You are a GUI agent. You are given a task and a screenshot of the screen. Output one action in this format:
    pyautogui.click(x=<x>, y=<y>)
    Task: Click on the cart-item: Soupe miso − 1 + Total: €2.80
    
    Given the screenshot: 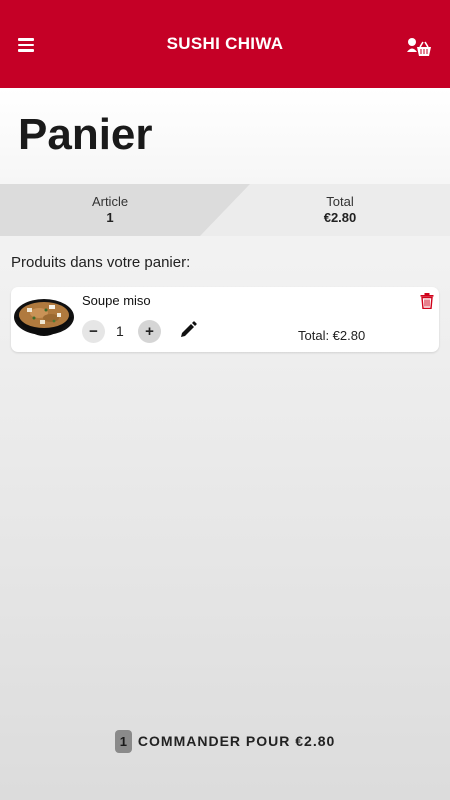 What is the action you would take?
    pyautogui.click(x=225, y=319)
    